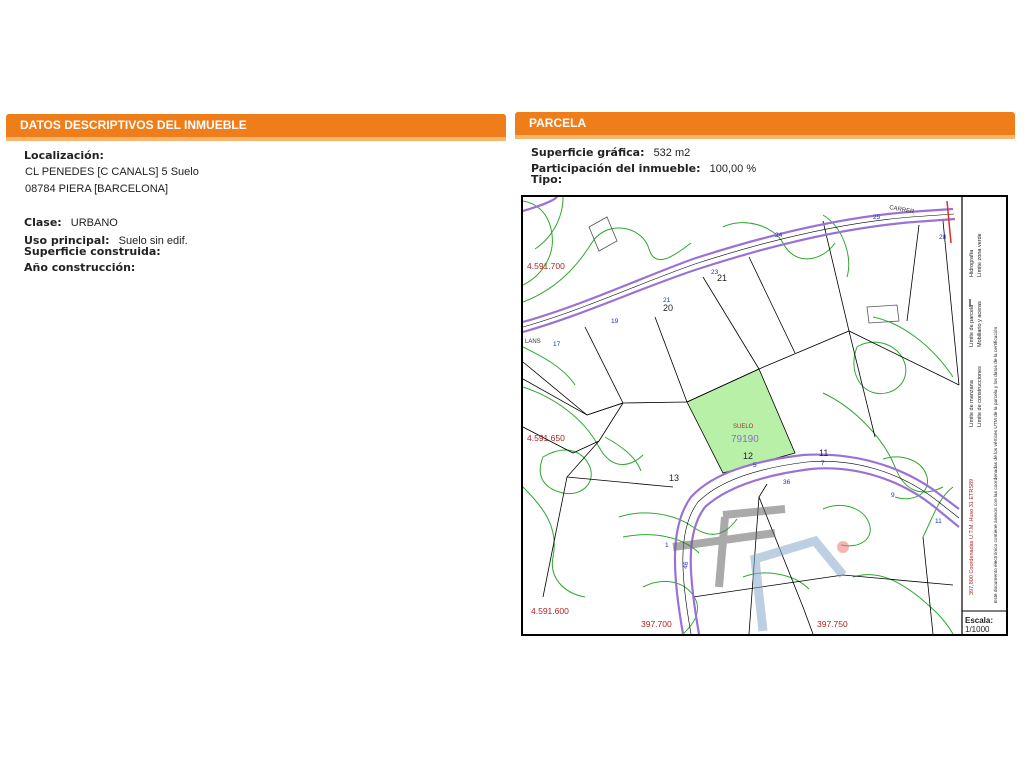  Describe the element at coordinates (667, 545) in the screenshot. I see `road-number: 1` at that location.